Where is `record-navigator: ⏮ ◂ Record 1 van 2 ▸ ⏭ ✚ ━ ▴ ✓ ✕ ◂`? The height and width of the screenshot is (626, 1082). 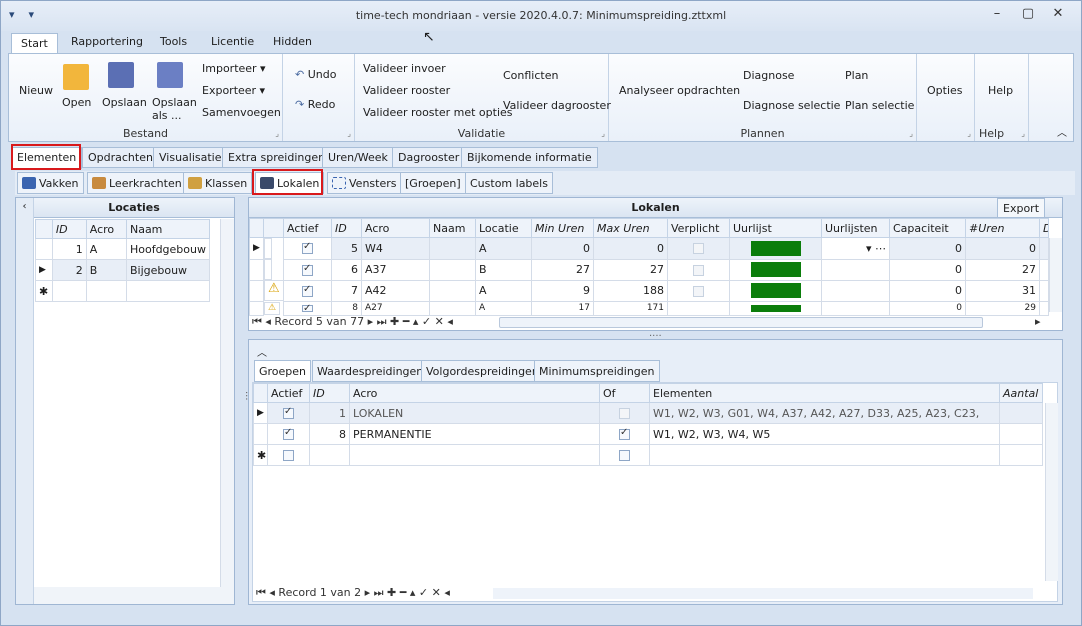 record-navigator: ⏮ ◂ Record 1 van 2 ▸ ⏭ ✚ ━ ▴ ✓ ✕ ◂ is located at coordinates (353, 594).